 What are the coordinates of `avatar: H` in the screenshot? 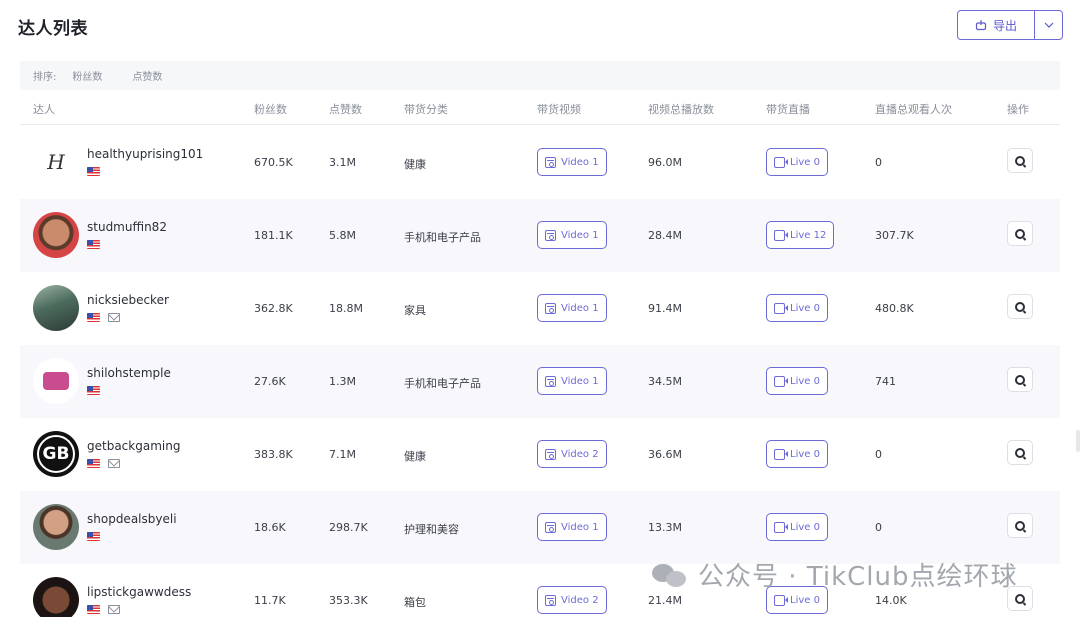 It's located at (56, 162).